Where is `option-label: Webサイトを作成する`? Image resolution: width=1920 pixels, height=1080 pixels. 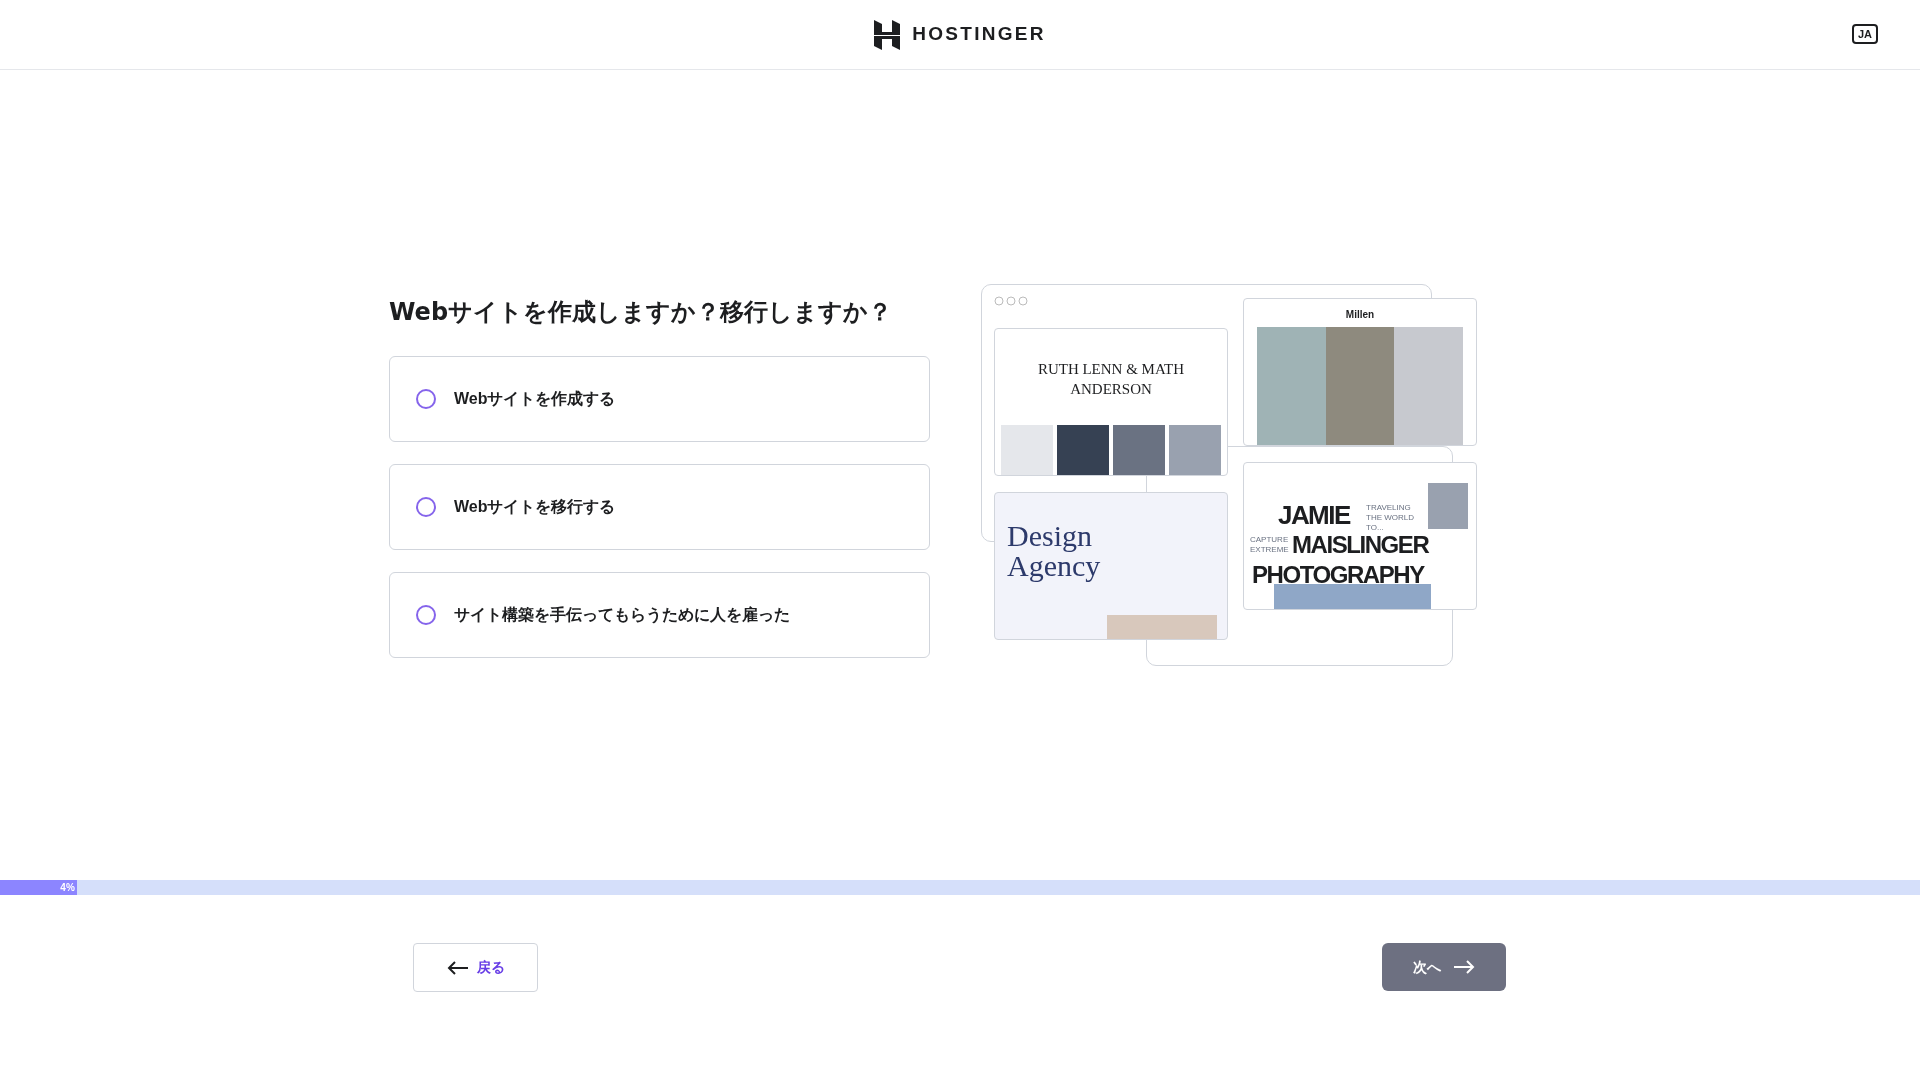 option-label: Webサイトを作成する is located at coordinates (535, 399).